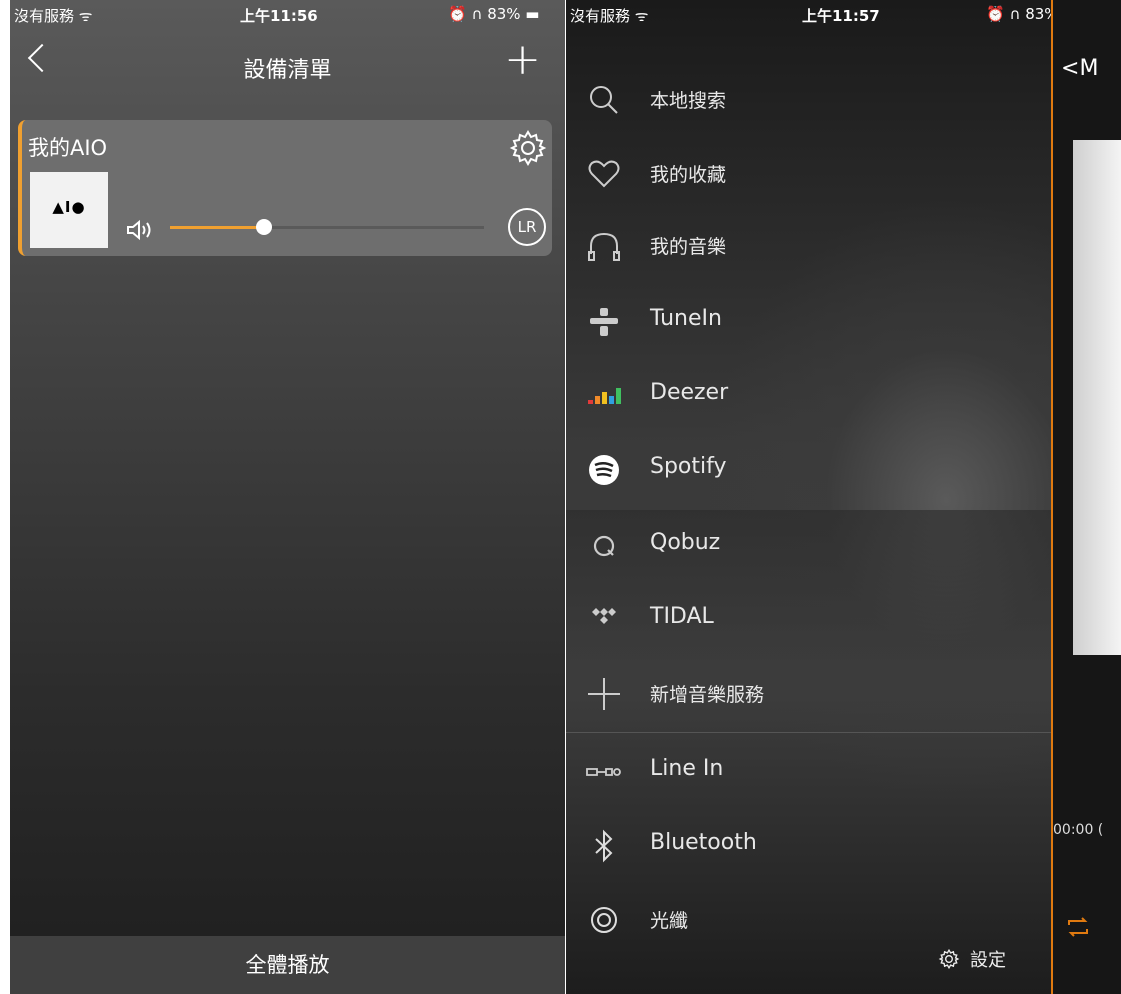  What do you see at coordinates (686, 318) in the screenshot?
I see `menu-item-label: TuneIn` at bounding box center [686, 318].